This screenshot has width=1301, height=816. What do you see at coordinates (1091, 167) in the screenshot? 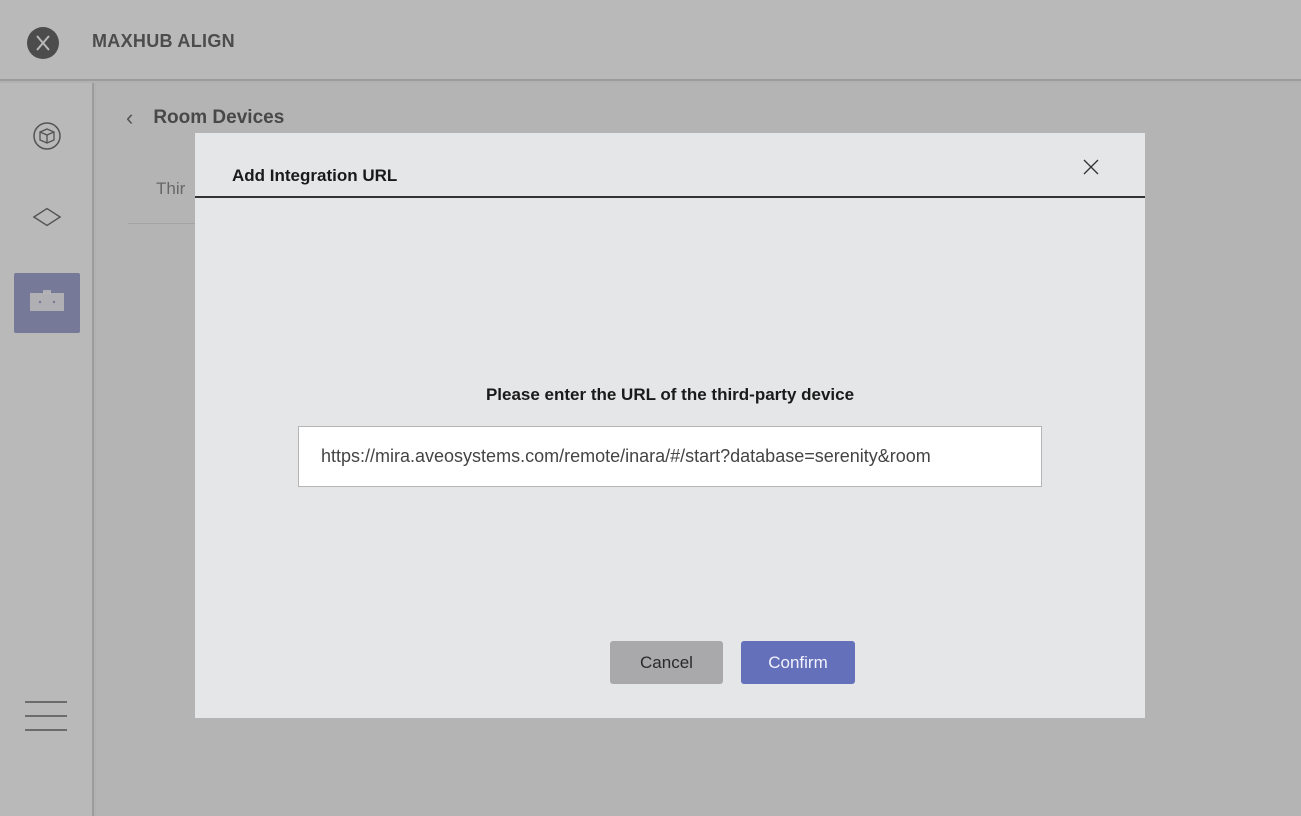
I see `close-icon` at bounding box center [1091, 167].